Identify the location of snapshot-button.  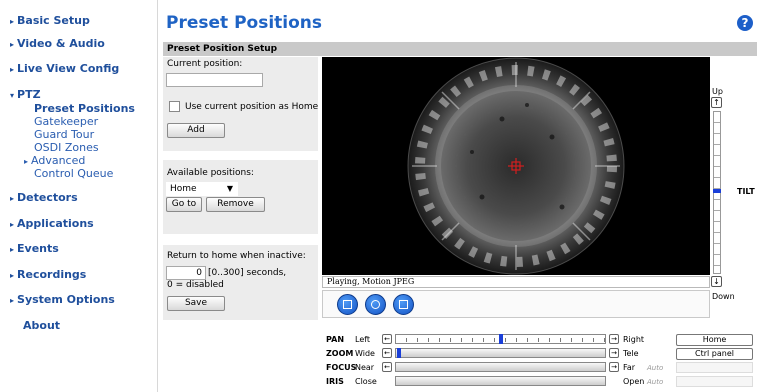
(375, 304).